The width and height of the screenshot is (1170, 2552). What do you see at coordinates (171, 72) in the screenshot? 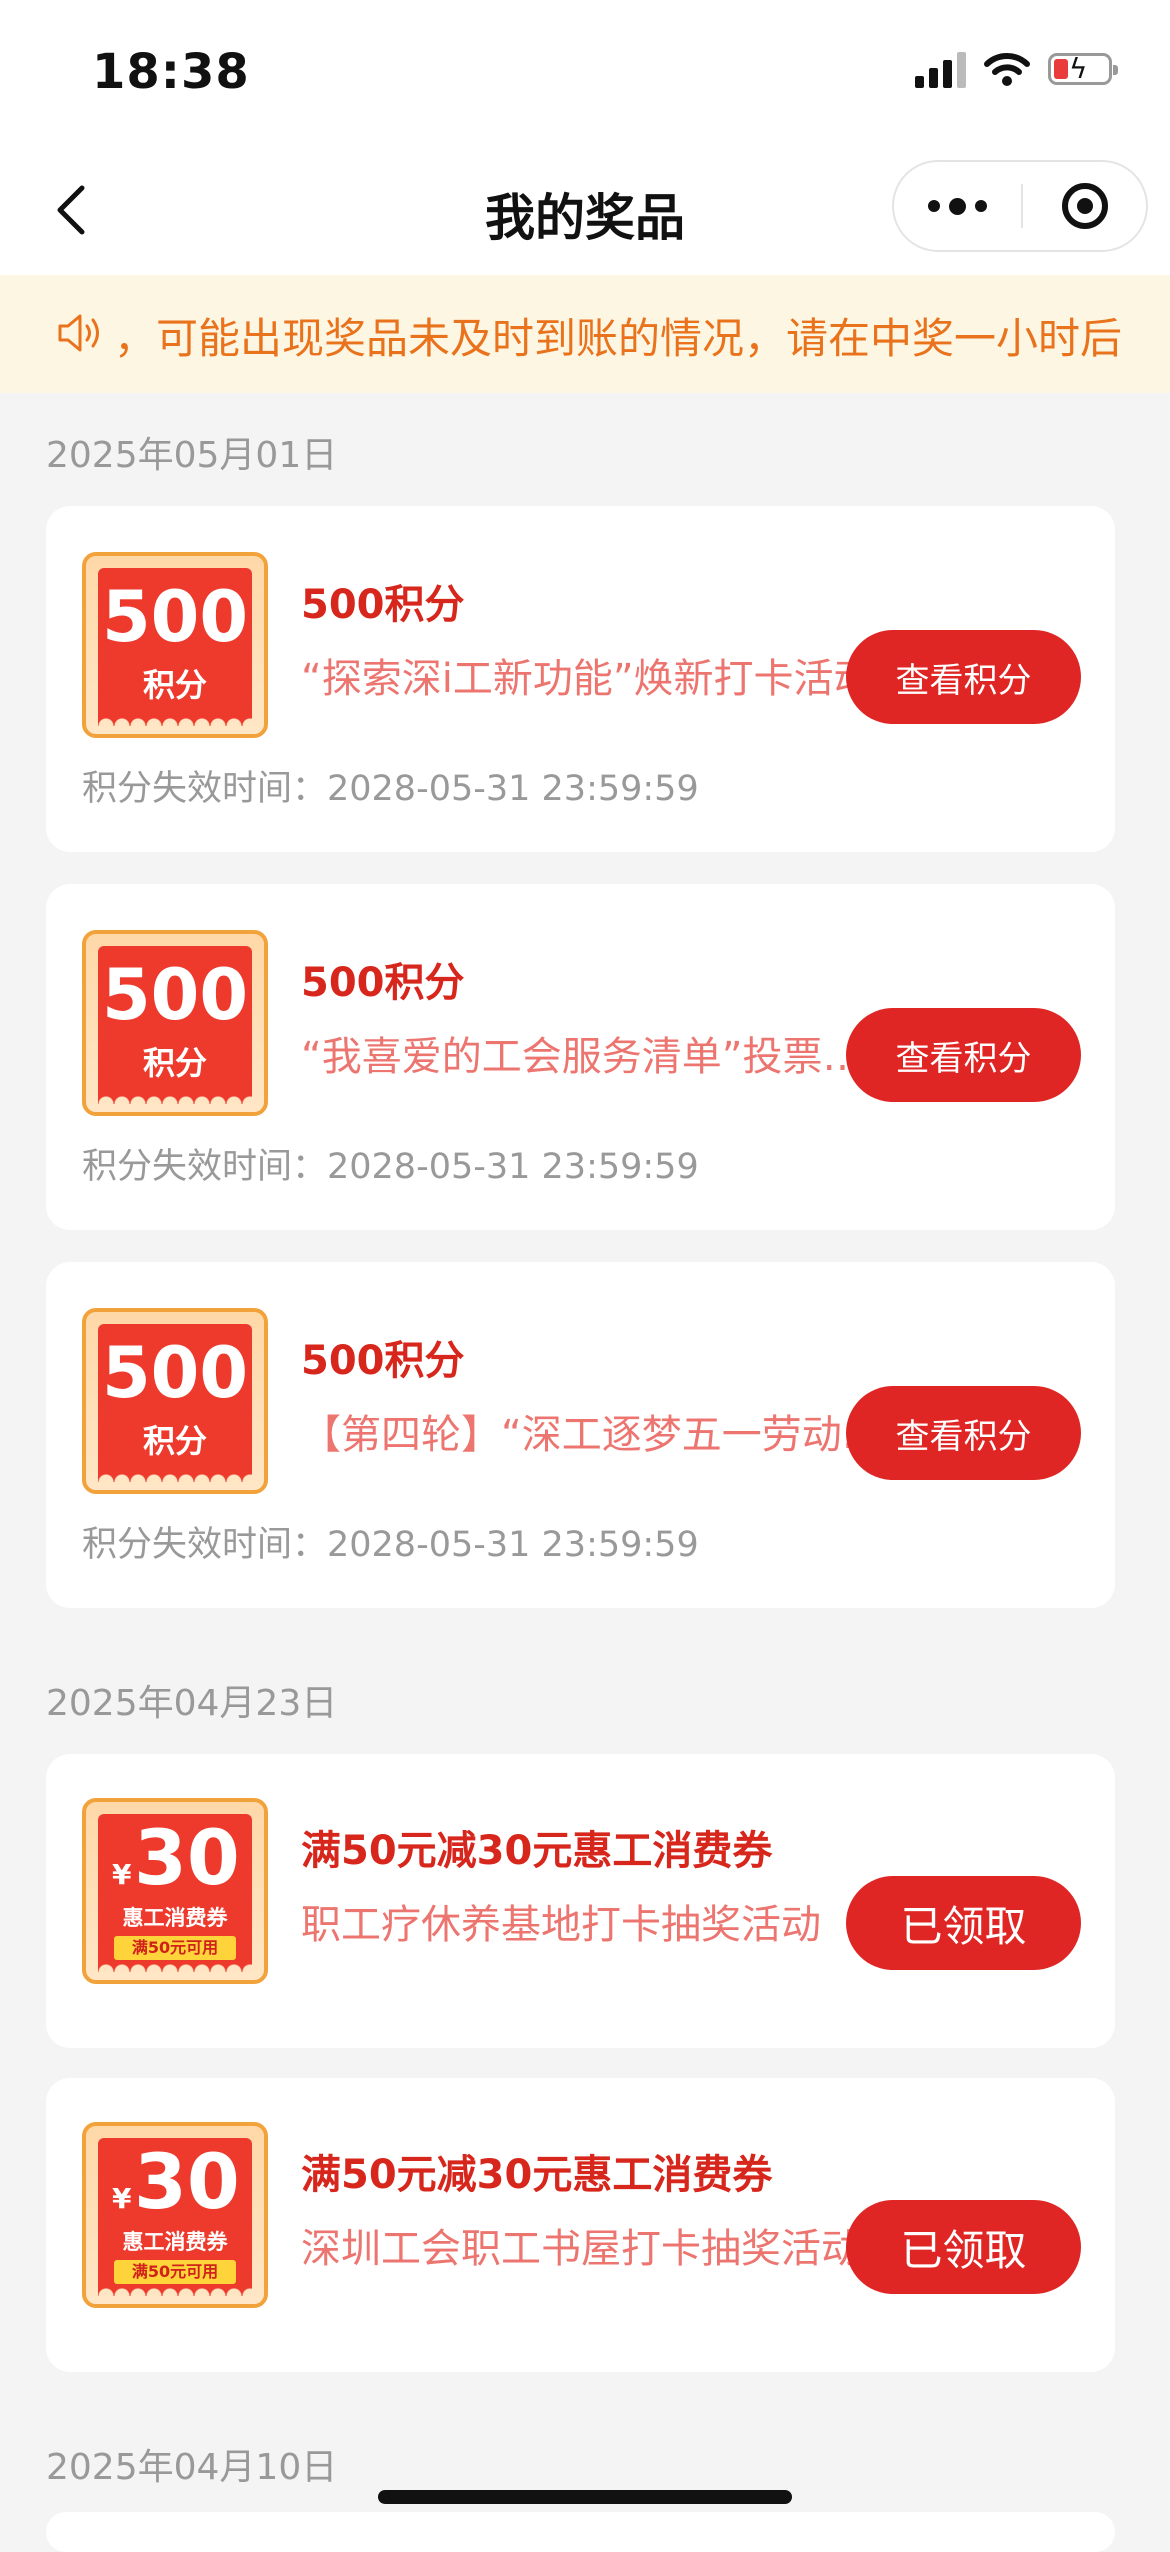
I see `status-time: 18:38` at bounding box center [171, 72].